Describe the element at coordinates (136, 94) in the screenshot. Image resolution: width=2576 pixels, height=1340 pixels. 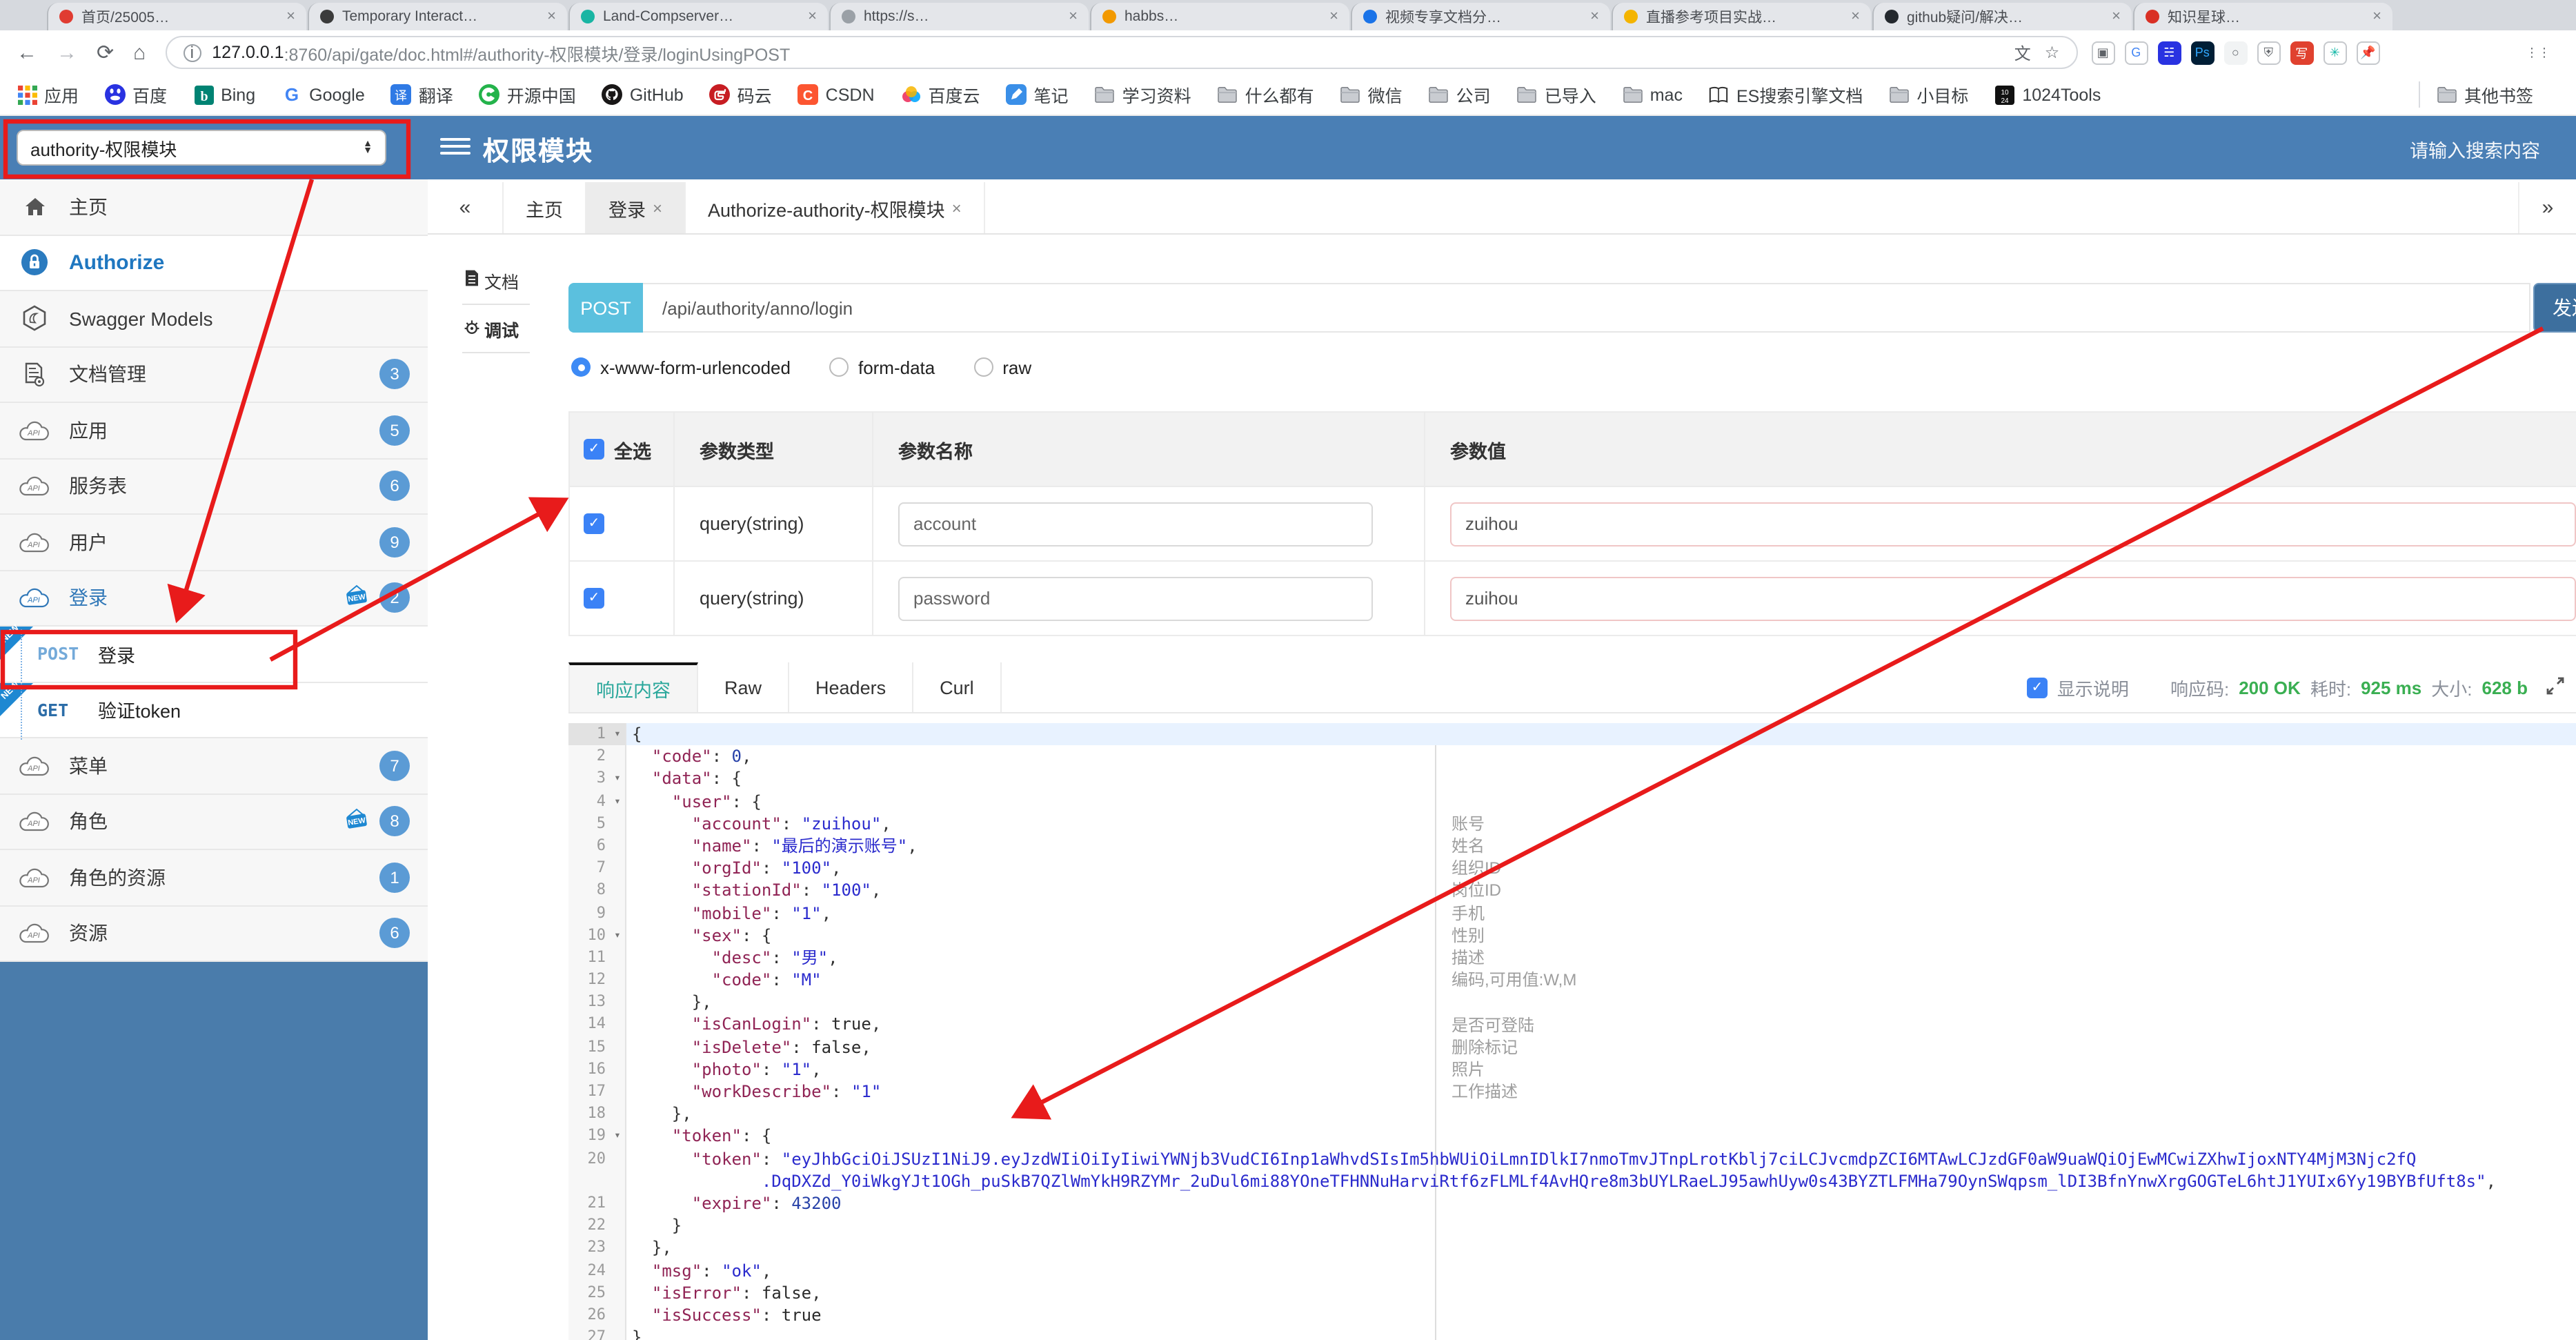
I see `bookmark-item: 百度` at that location.